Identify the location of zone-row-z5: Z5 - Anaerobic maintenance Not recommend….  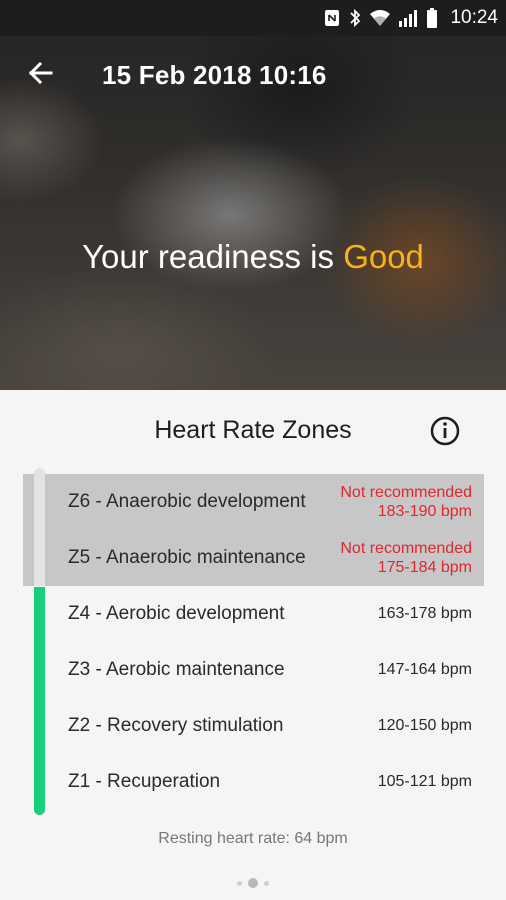
(253, 558).